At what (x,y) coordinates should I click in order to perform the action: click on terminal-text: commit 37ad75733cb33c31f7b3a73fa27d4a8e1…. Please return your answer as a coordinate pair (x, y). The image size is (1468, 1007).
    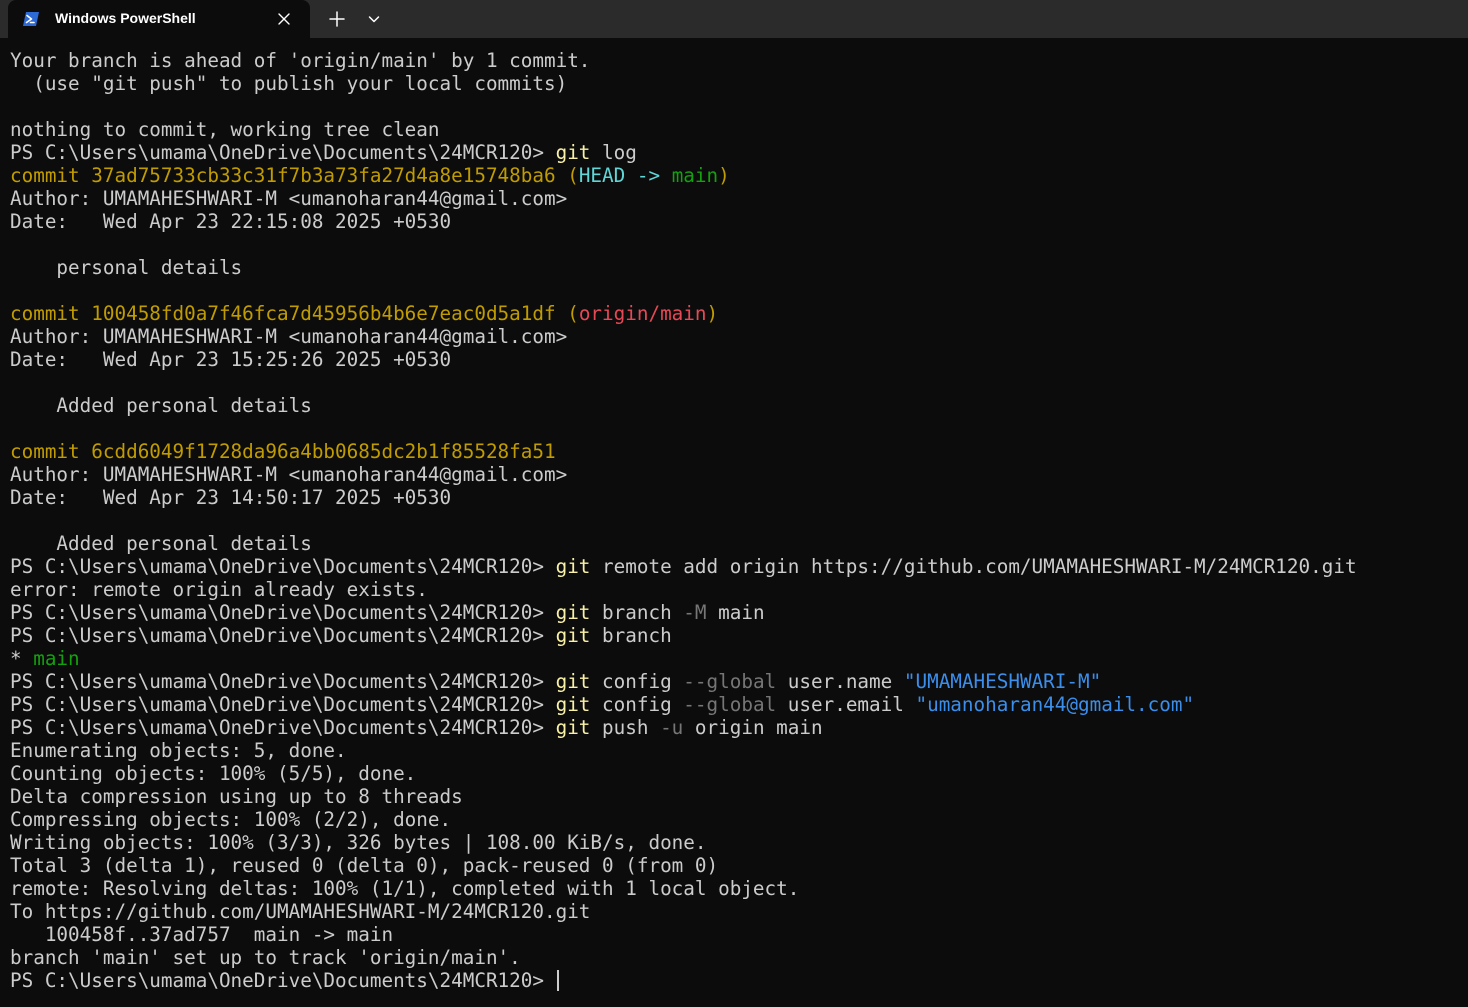
    Looking at the image, I should click on (289, 175).